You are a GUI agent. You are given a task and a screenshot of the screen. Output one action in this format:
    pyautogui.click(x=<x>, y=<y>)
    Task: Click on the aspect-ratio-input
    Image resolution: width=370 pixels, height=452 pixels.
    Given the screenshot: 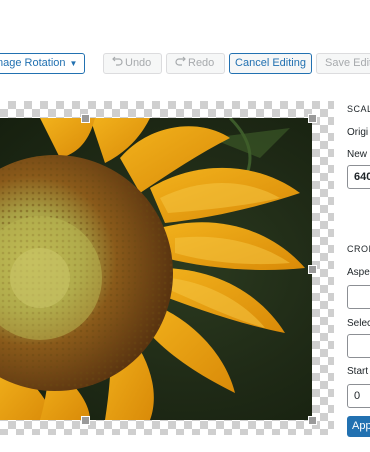 What is the action you would take?
    pyautogui.click(x=358, y=297)
    